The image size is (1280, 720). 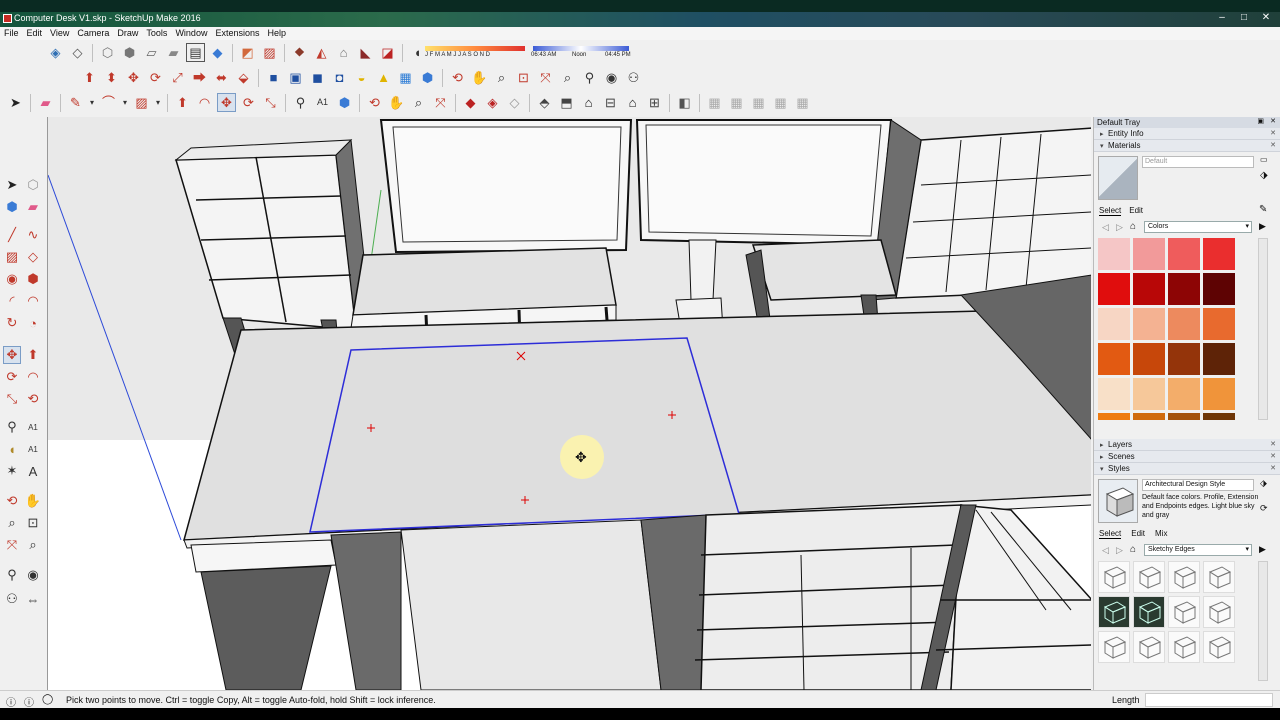 What do you see at coordinates (1209, 700) in the screenshot?
I see `measurements-input` at bounding box center [1209, 700].